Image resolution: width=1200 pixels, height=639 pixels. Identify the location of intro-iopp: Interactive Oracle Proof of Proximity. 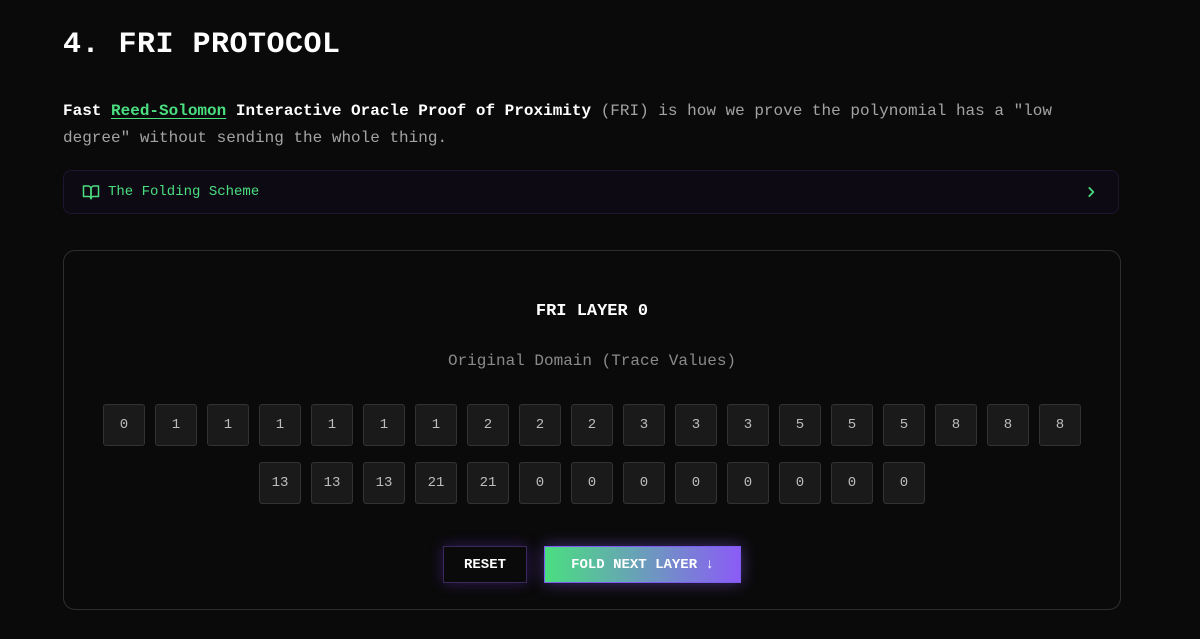
(409, 111).